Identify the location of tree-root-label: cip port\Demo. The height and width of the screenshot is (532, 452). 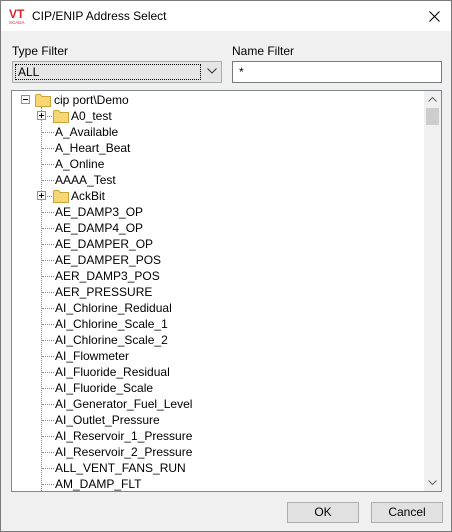
(91, 100).